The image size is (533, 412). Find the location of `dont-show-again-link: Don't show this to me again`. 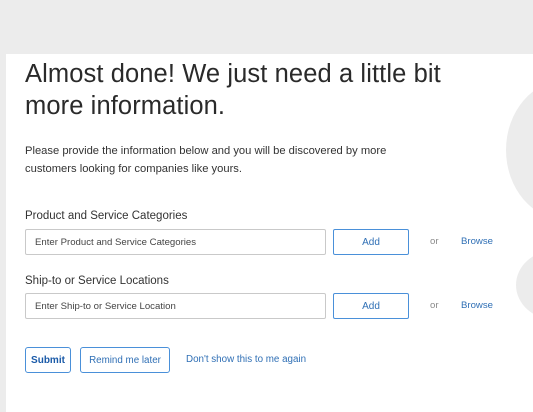

dont-show-again-link: Don't show this to me again is located at coordinates (246, 359).